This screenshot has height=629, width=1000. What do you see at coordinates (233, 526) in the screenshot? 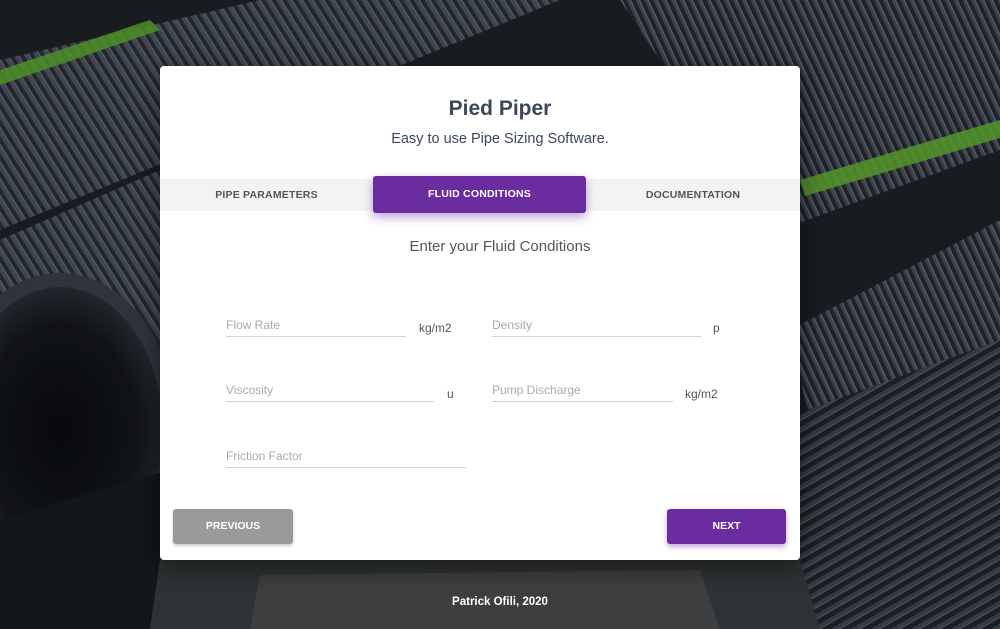
I see `previous-button: PREVIOUS` at bounding box center [233, 526].